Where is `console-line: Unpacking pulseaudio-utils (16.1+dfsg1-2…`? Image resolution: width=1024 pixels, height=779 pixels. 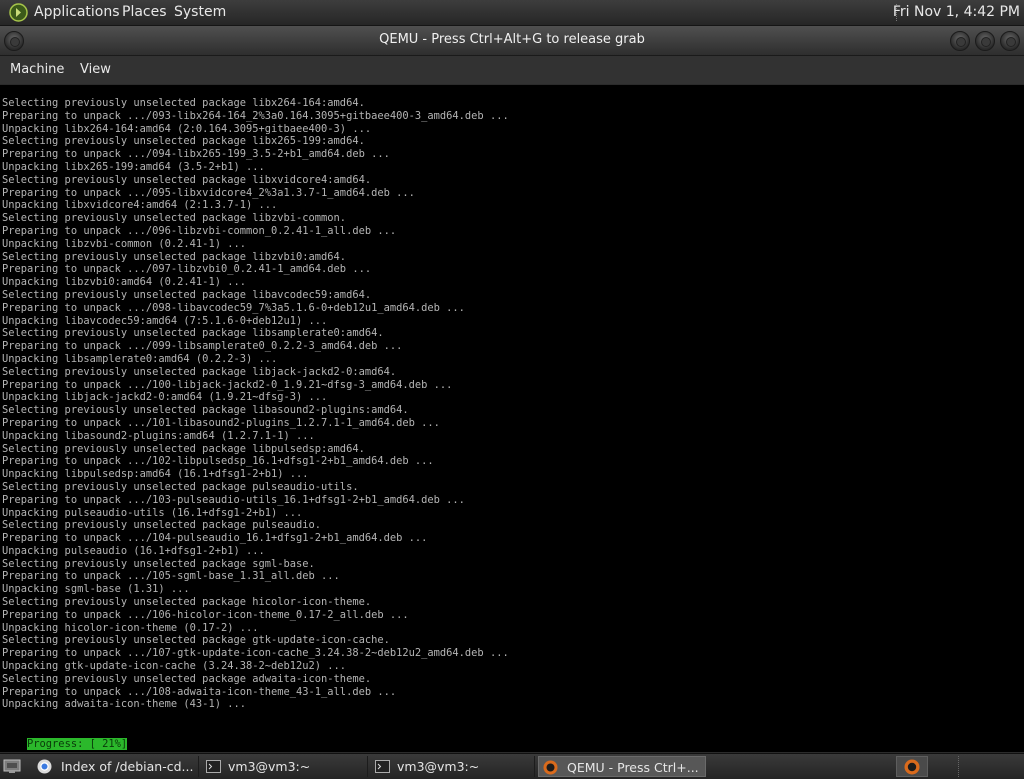
console-line: Unpacking pulseaudio-utils (16.1+dfsg1-2… is located at coordinates (152, 512).